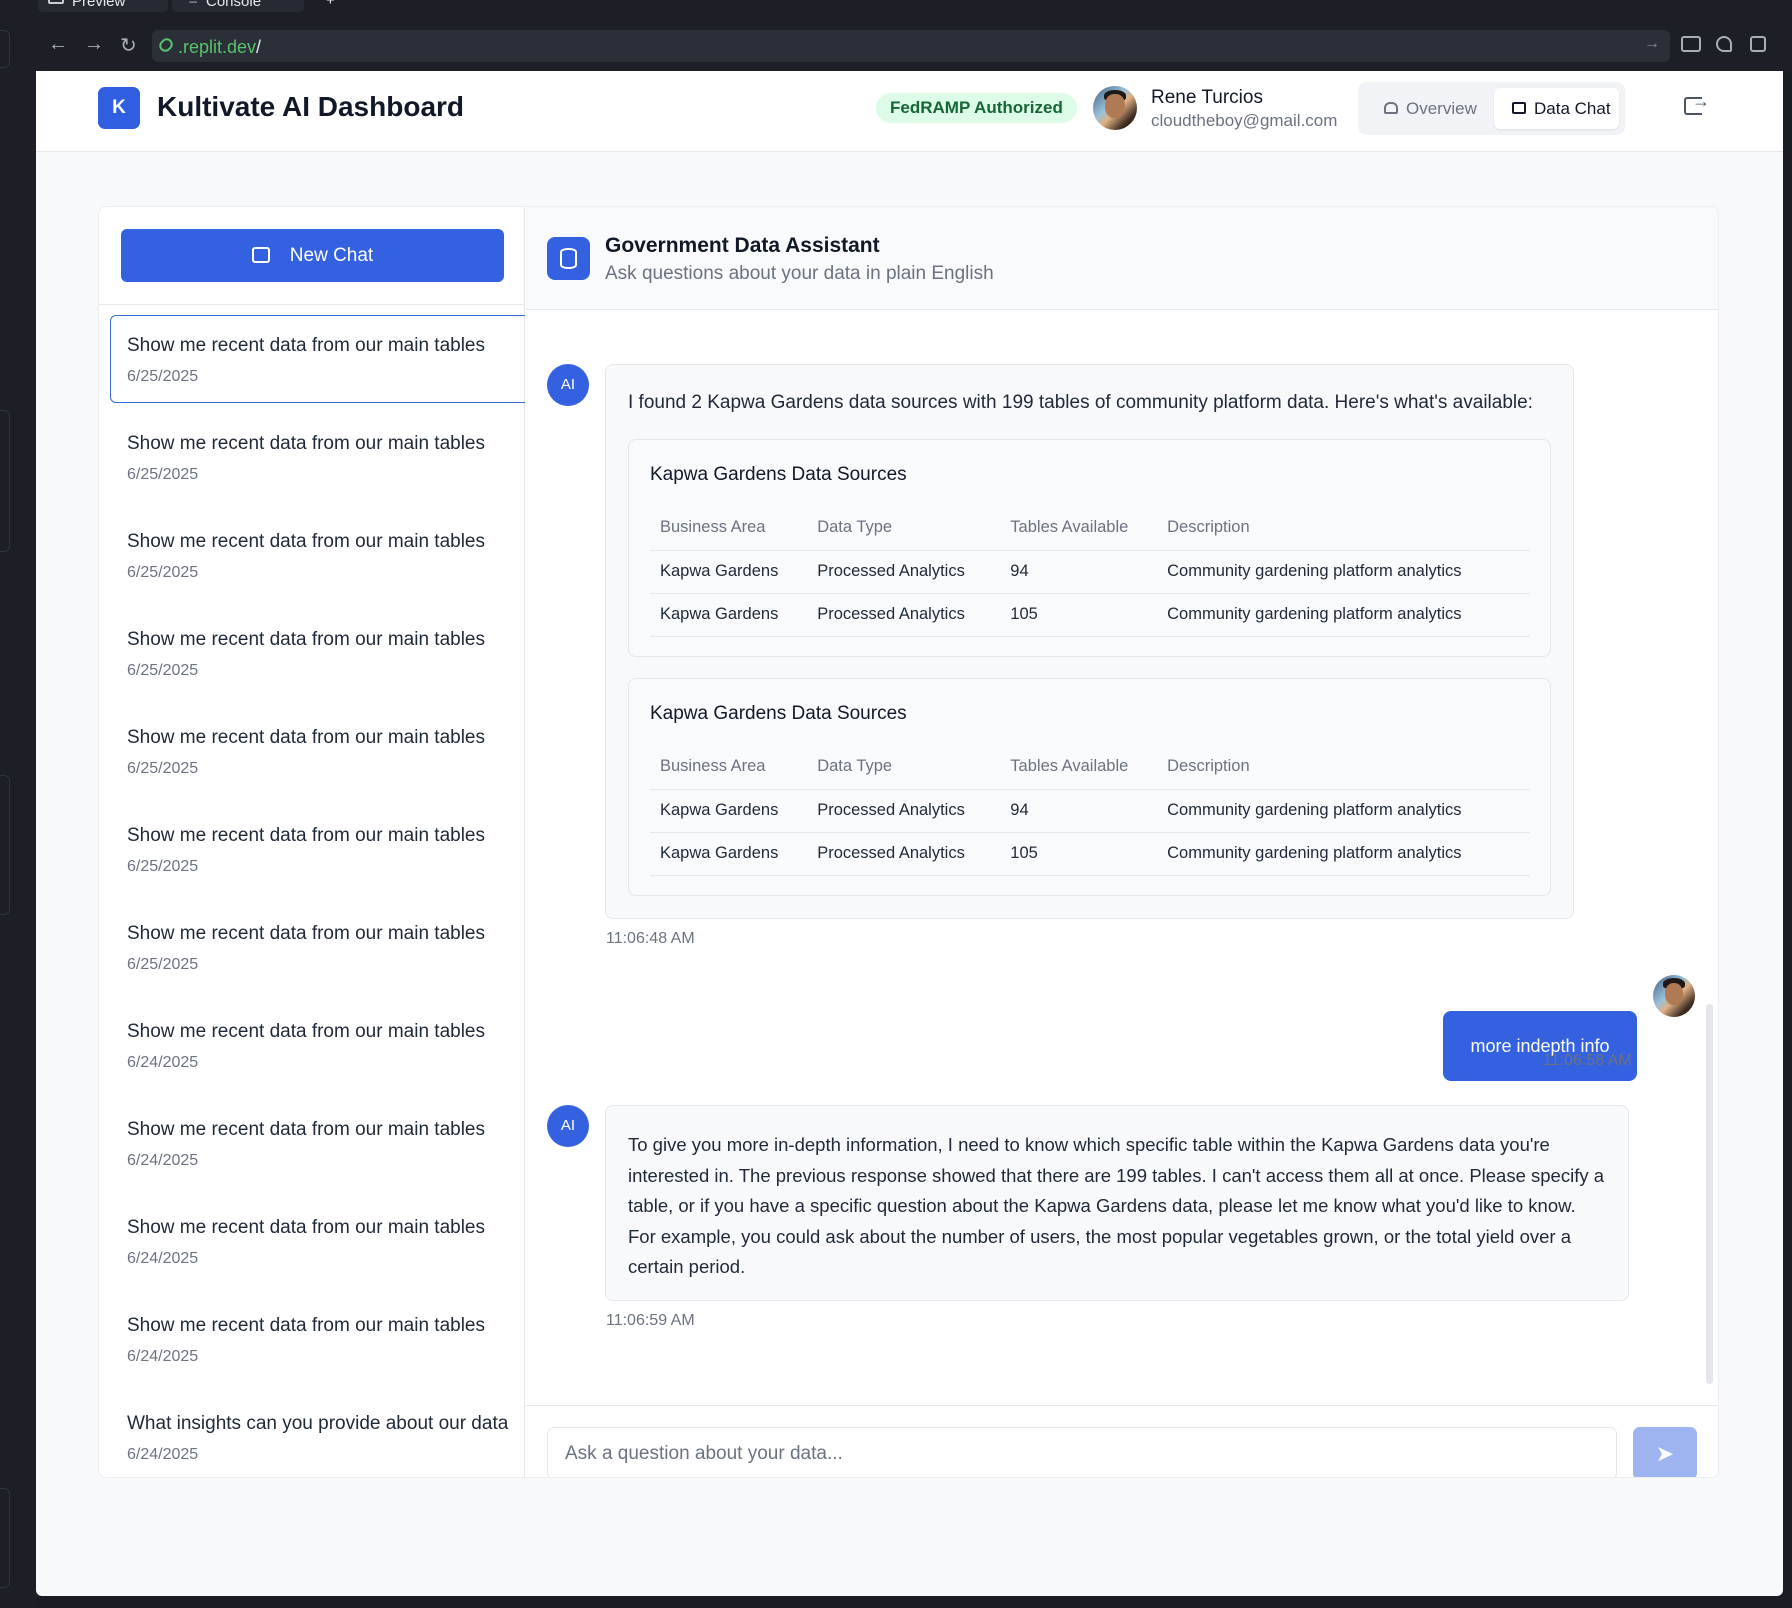 This screenshot has height=1608, width=1792. Describe the element at coordinates (729, 767) in the screenshot. I see `column-header: Business Area` at that location.